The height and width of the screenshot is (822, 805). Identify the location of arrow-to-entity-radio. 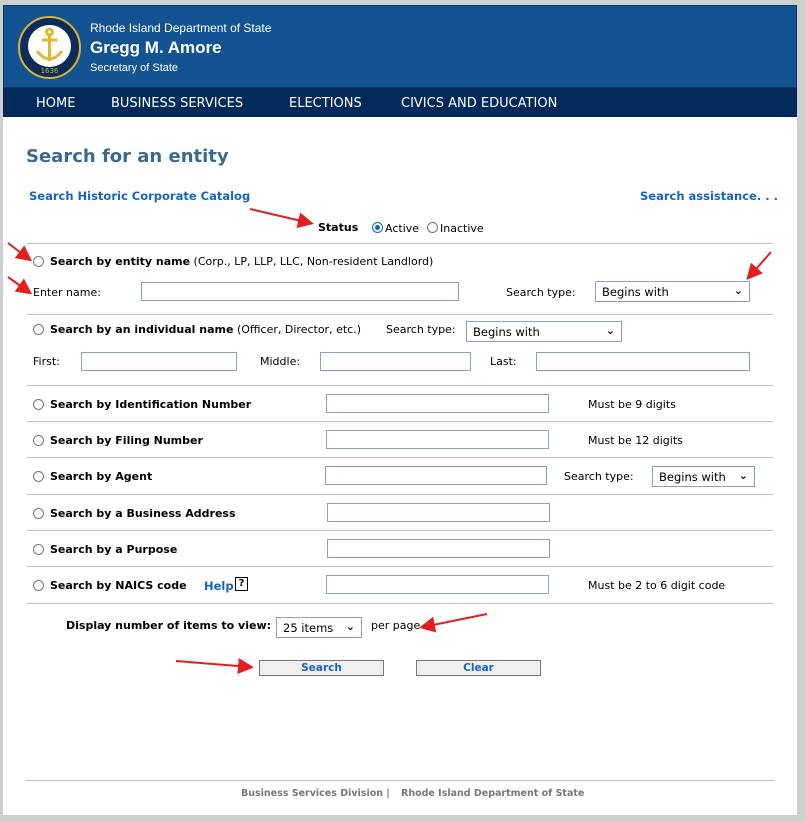
(20, 252).